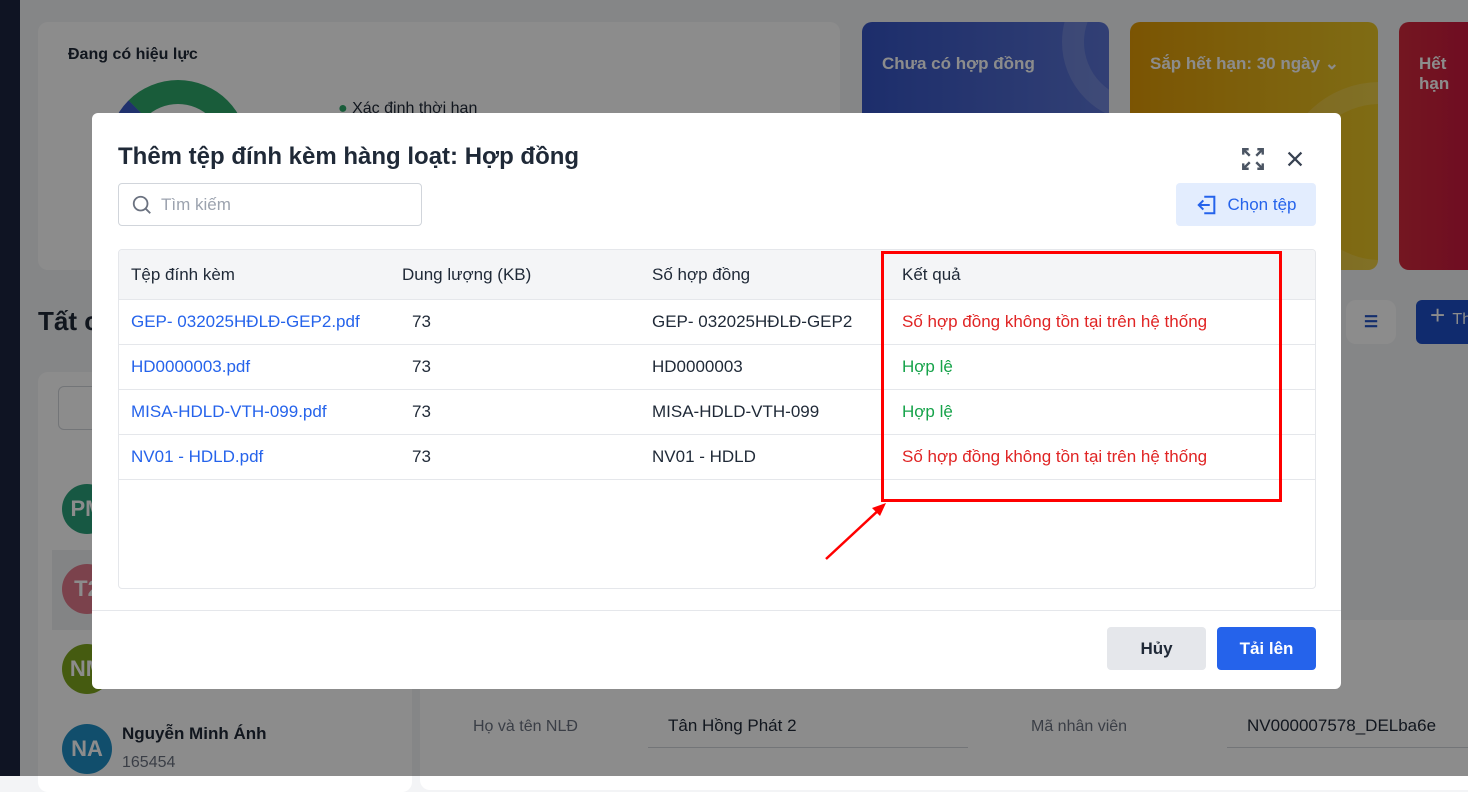 The height and width of the screenshot is (792, 1468). Describe the element at coordinates (752, 321) in the screenshot. I see `contract-number: GEP- 032025HĐLĐ-GEP2` at that location.